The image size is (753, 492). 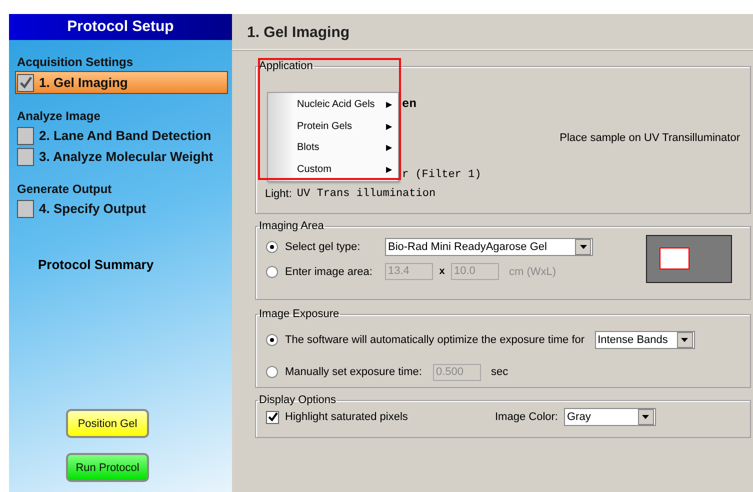 What do you see at coordinates (65, 189) in the screenshot?
I see `section-heading: Generate Output` at bounding box center [65, 189].